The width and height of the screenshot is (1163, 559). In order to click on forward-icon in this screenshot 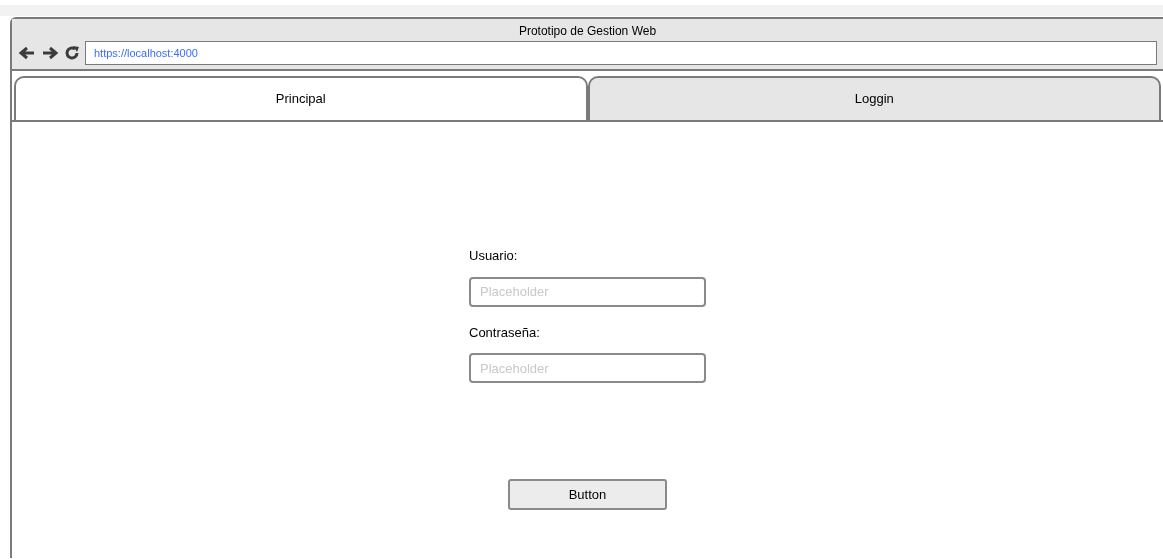, I will do `click(50, 53)`.